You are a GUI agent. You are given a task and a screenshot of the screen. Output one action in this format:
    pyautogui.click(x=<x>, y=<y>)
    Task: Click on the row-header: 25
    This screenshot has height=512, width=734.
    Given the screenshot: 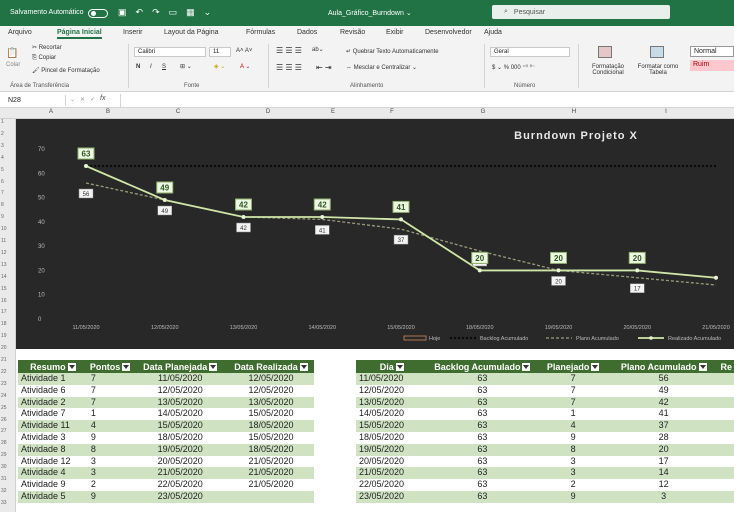 What is the action you would take?
    pyautogui.click(x=4, y=408)
    